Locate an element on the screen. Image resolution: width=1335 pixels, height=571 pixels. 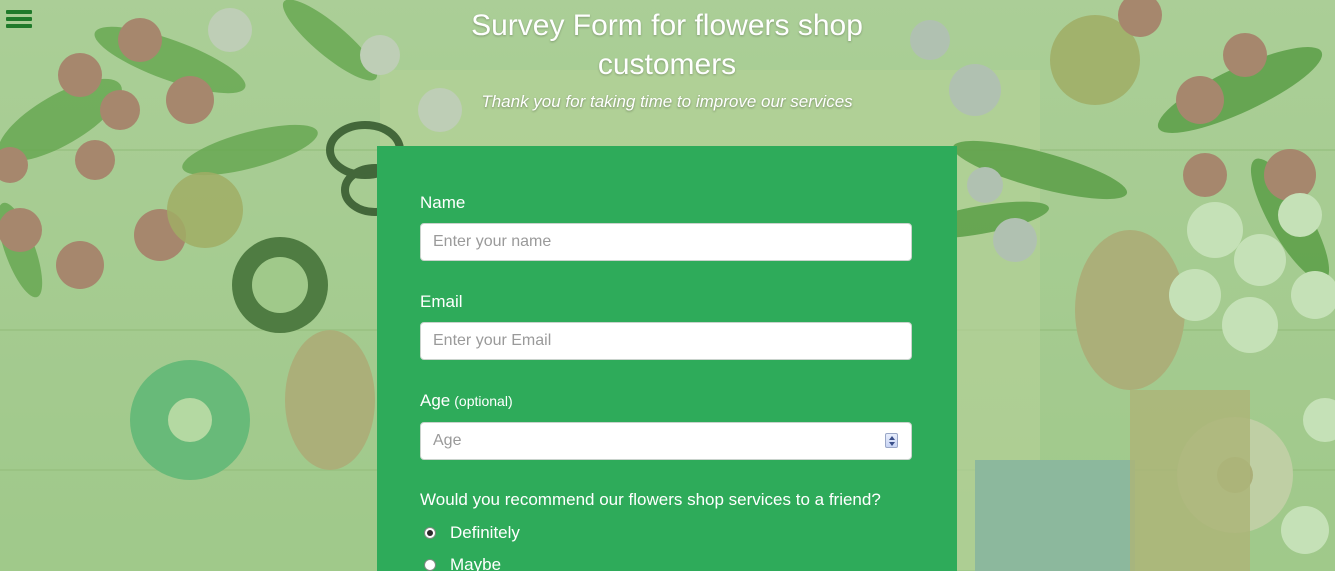
name-input is located at coordinates (666, 242).